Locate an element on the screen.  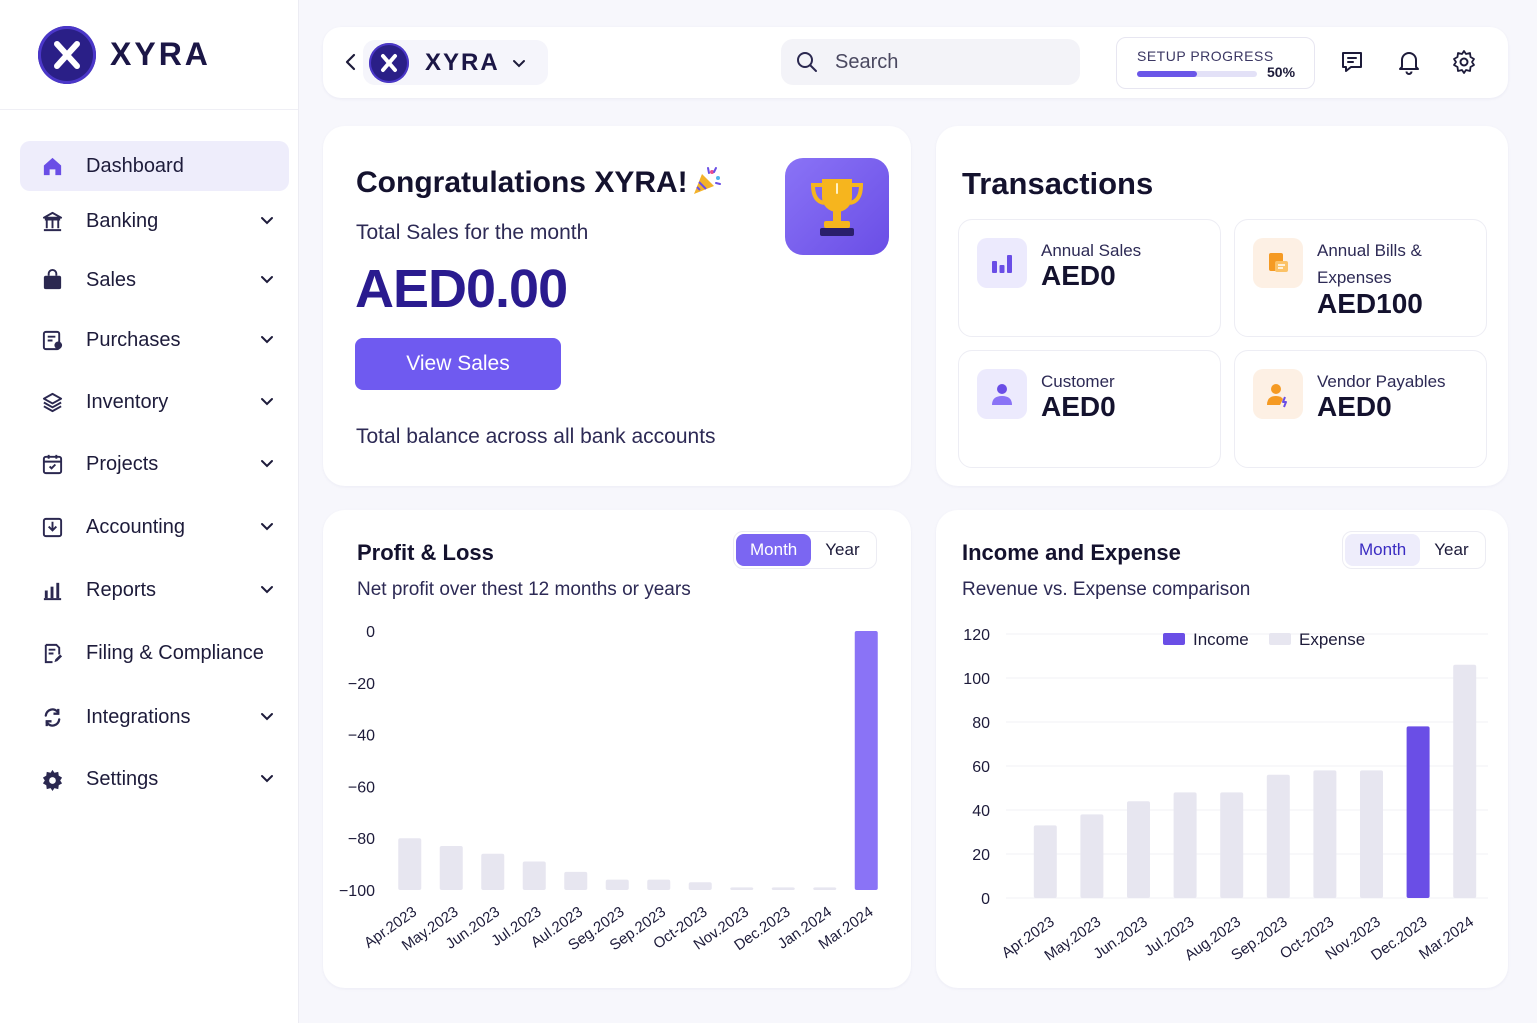
congrats-title: Congratulations XYRA! is located at coordinates (522, 182).